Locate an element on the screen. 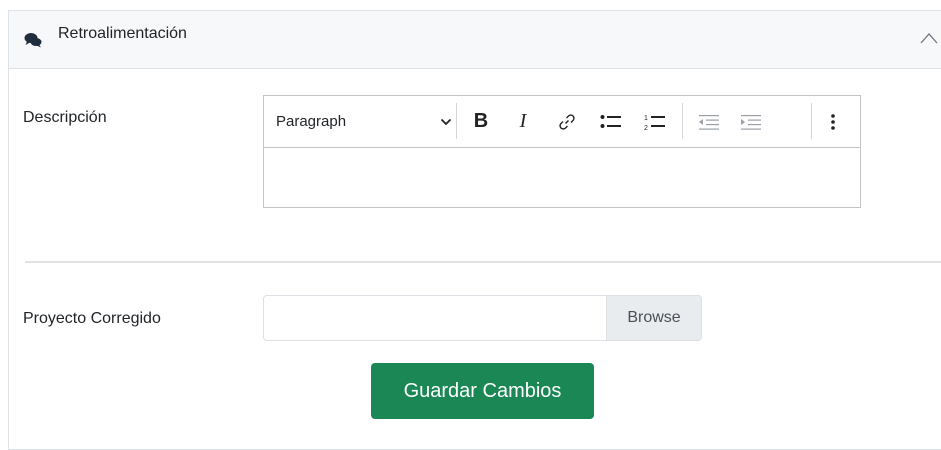 This screenshot has height=450, width=941. more-options-button is located at coordinates (833, 121).